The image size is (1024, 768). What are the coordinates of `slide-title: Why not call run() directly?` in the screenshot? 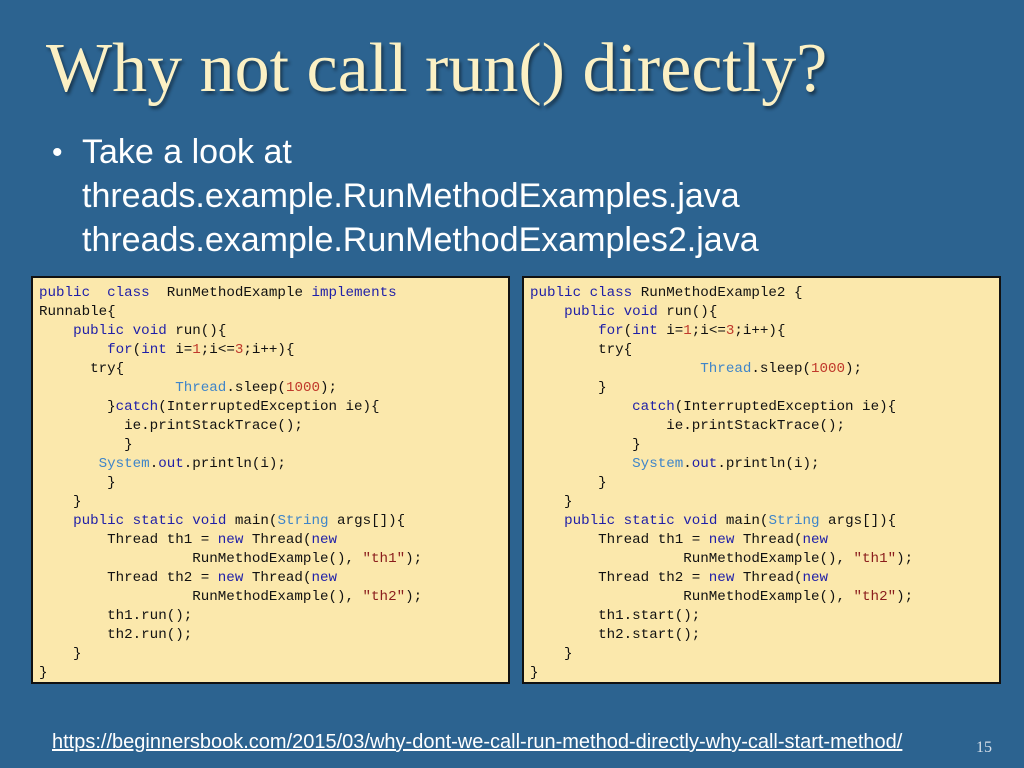 It's located at (437, 68).